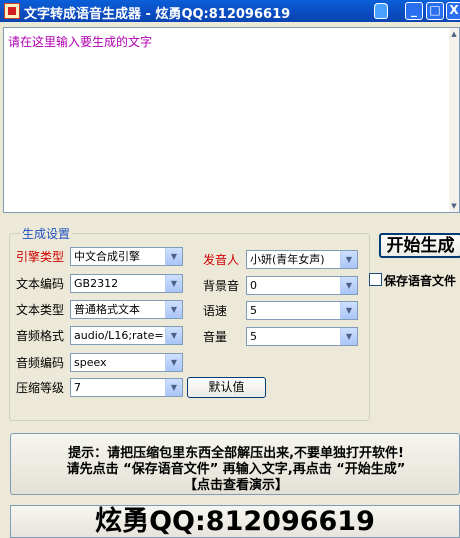 The image size is (460, 538). Describe the element at coordinates (381, 11) in the screenshot. I see `skin-icon` at that location.